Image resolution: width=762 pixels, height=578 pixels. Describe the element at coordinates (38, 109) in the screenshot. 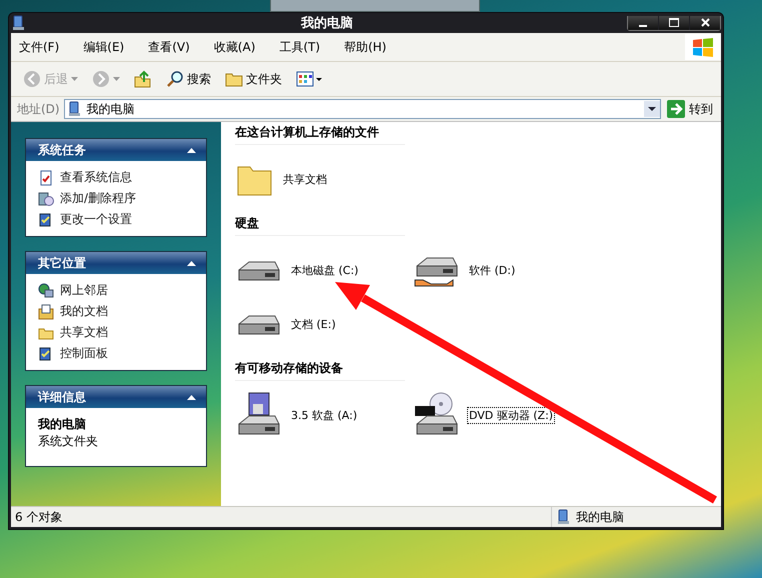

I see `address-label: 地址(D)` at that location.